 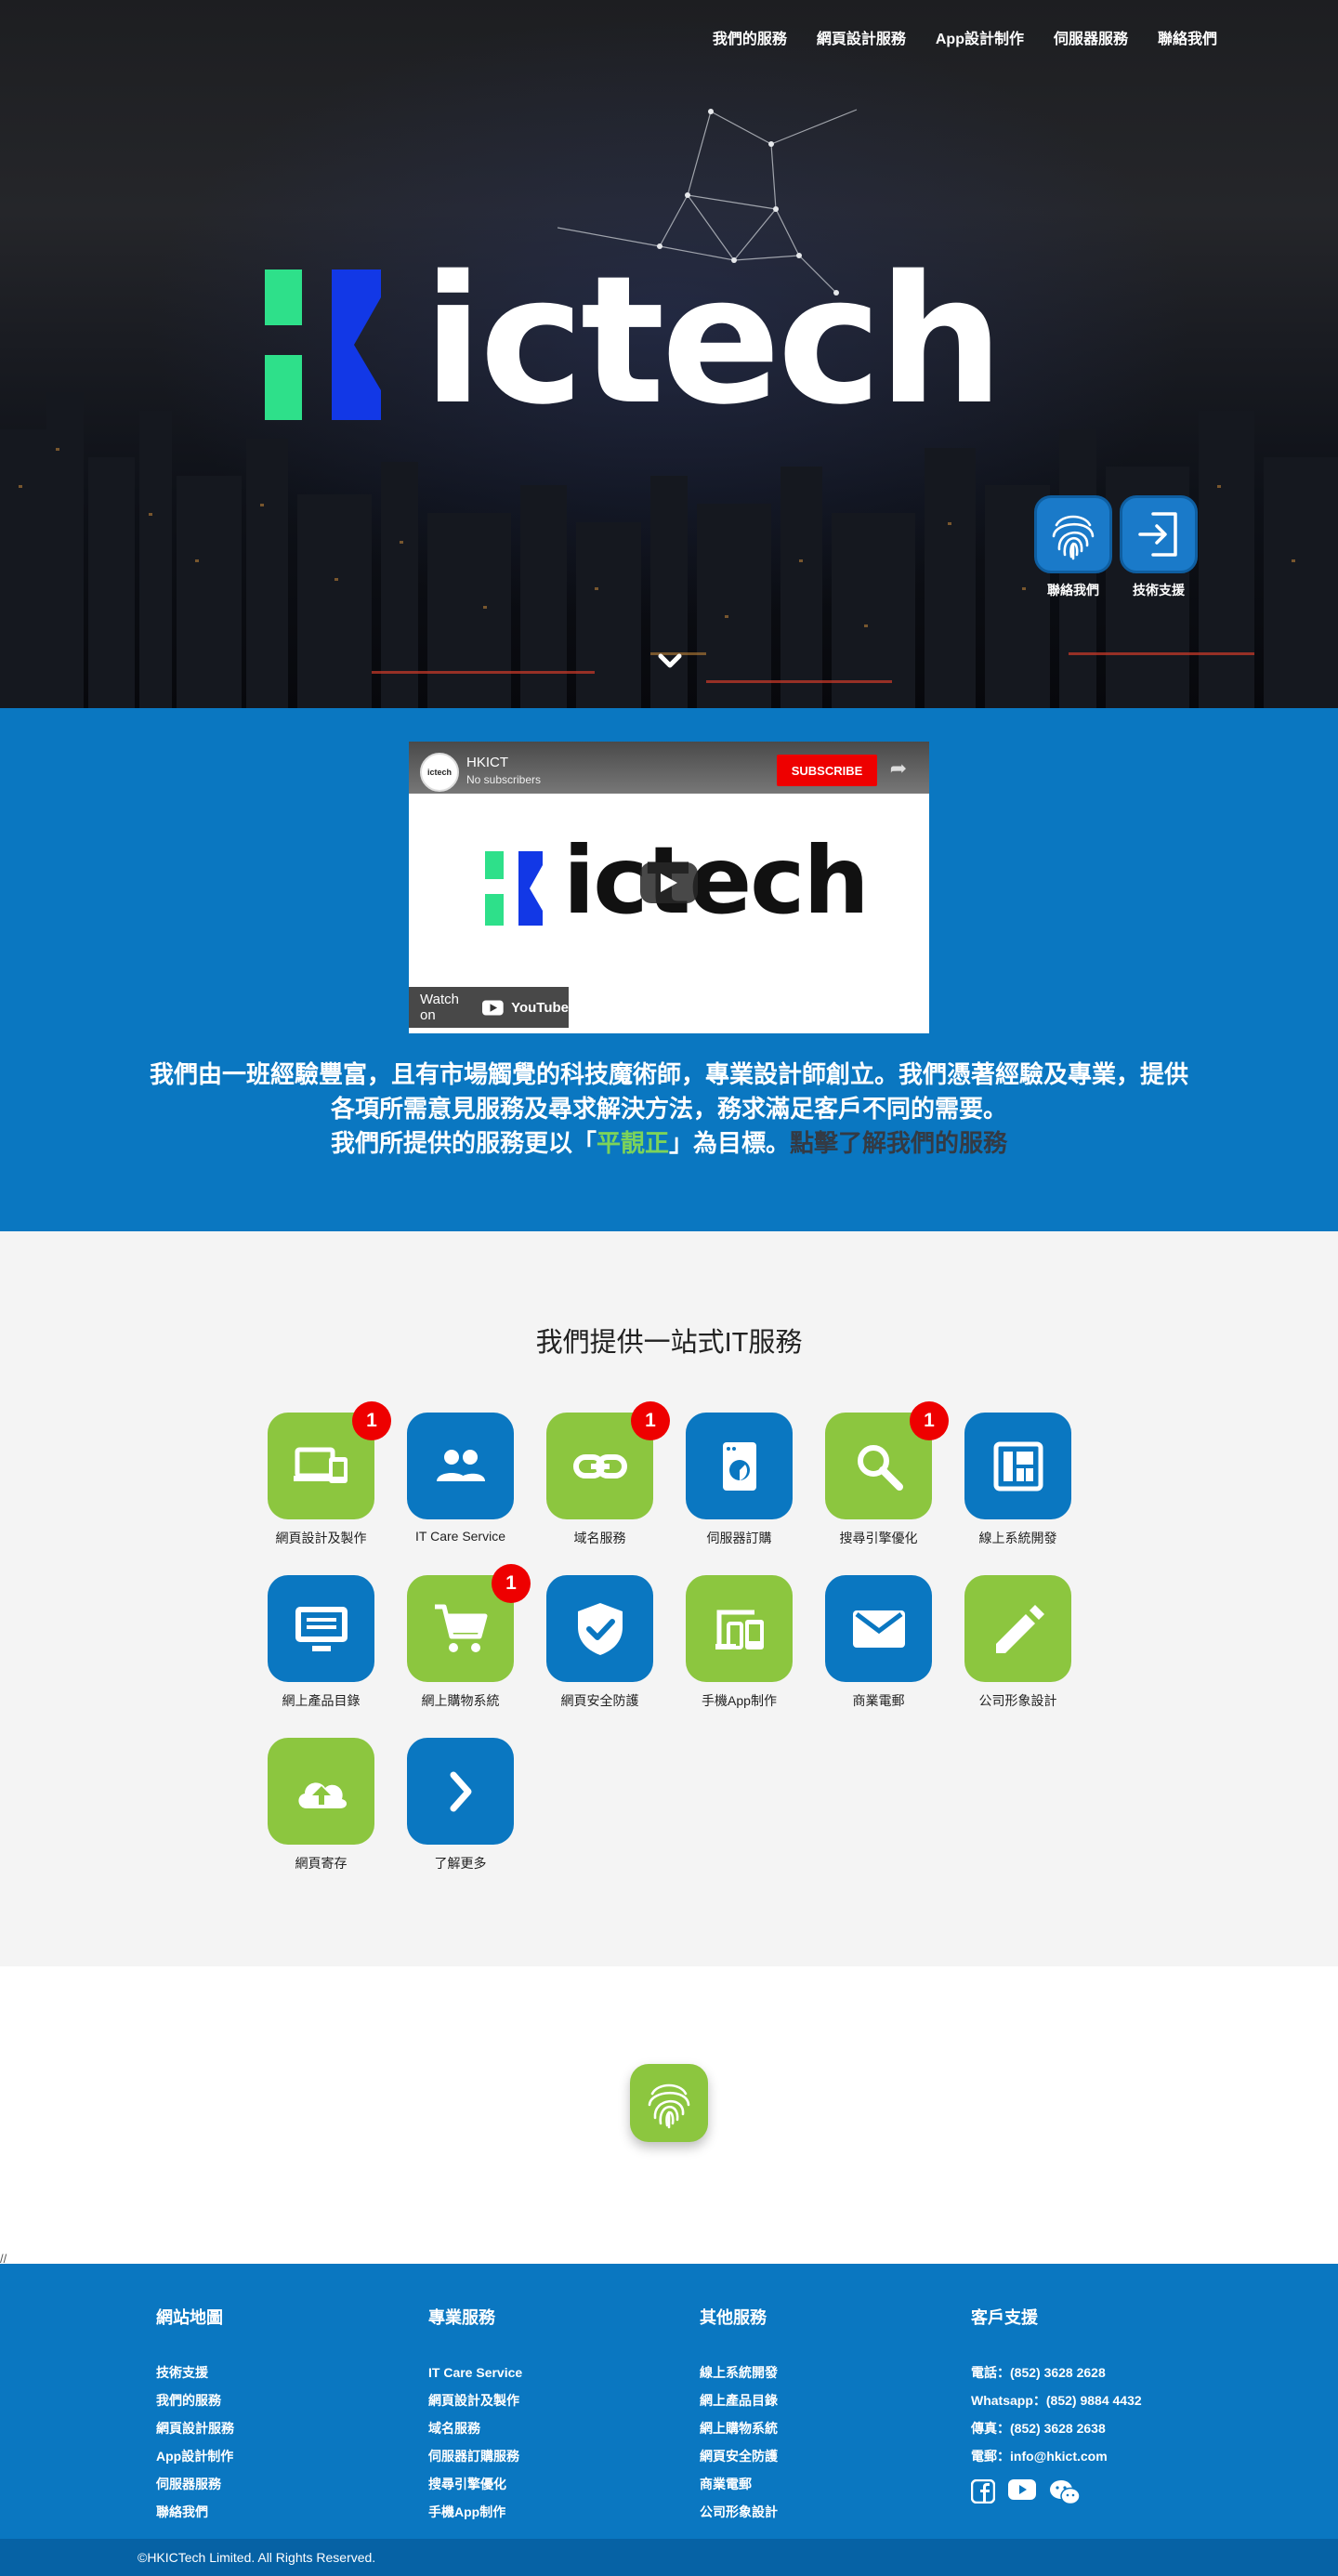 What do you see at coordinates (878, 1700) in the screenshot?
I see `service-name: 商業電郵` at bounding box center [878, 1700].